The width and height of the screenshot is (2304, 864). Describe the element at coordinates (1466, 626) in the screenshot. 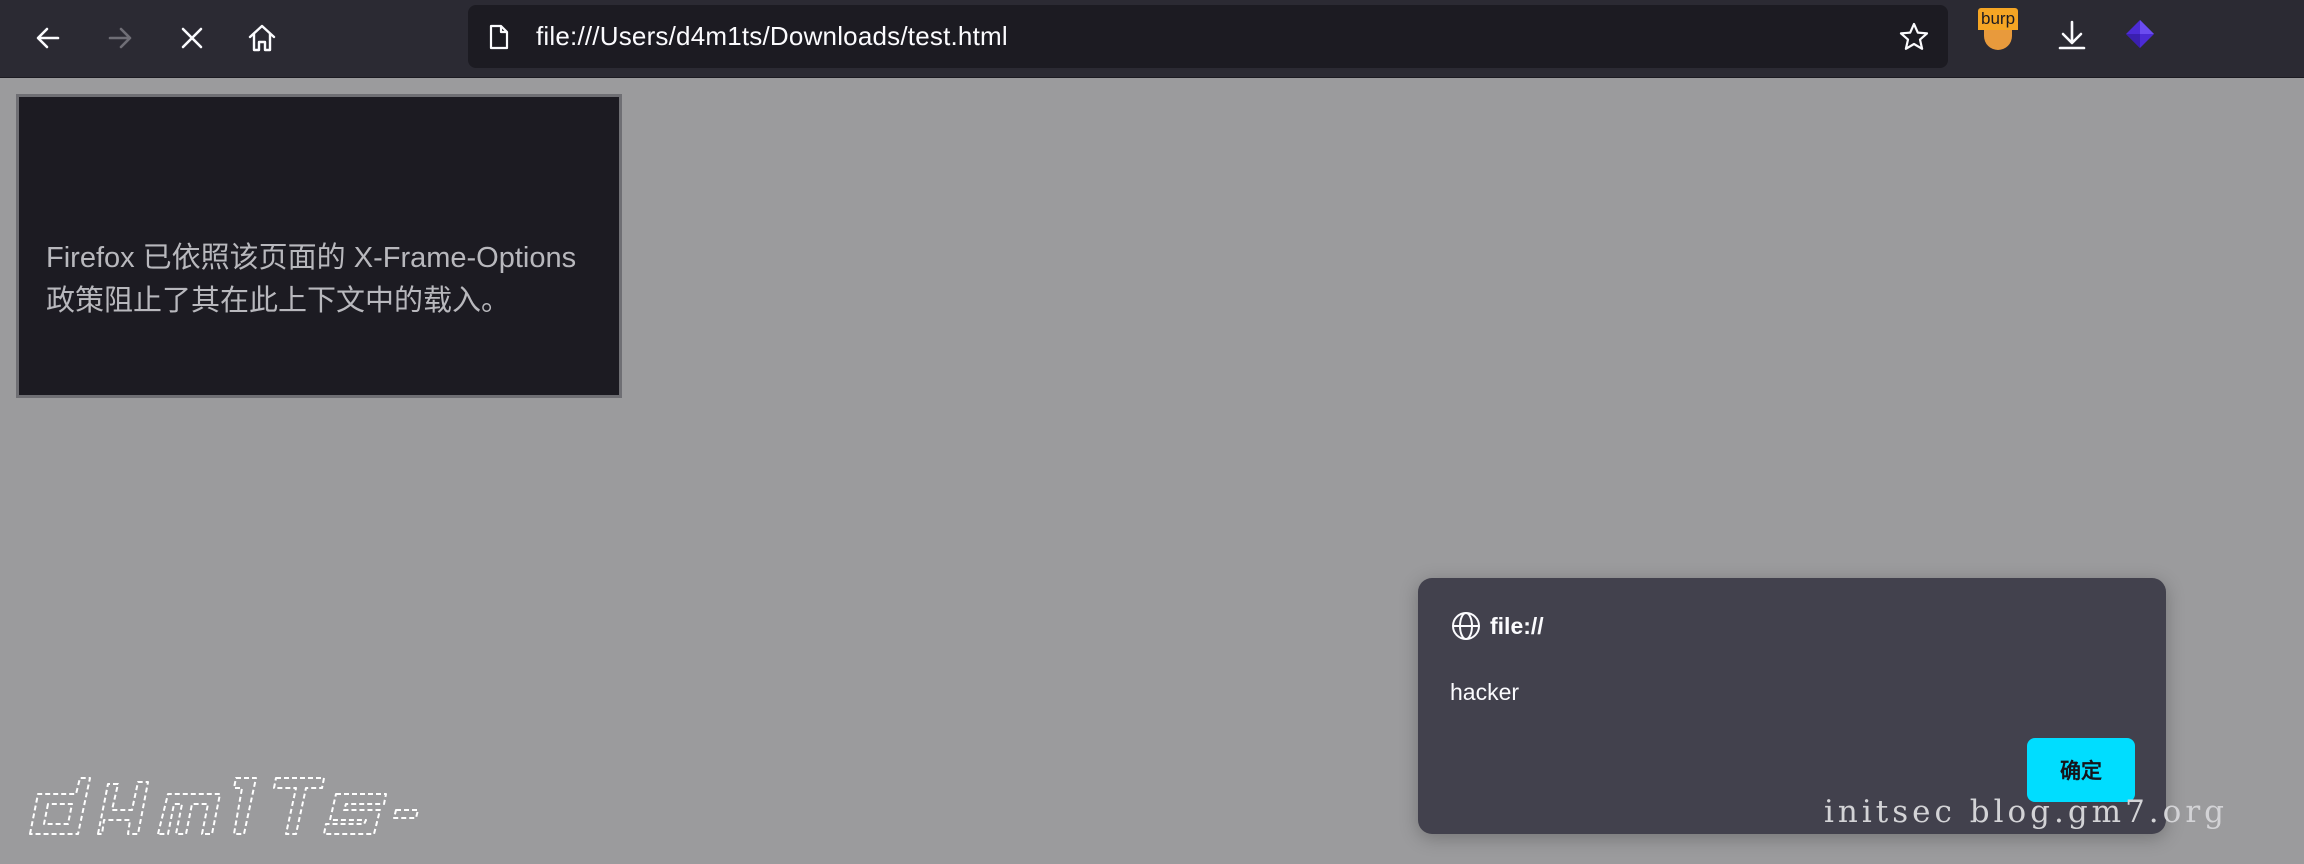

I see `globe-icon` at that location.